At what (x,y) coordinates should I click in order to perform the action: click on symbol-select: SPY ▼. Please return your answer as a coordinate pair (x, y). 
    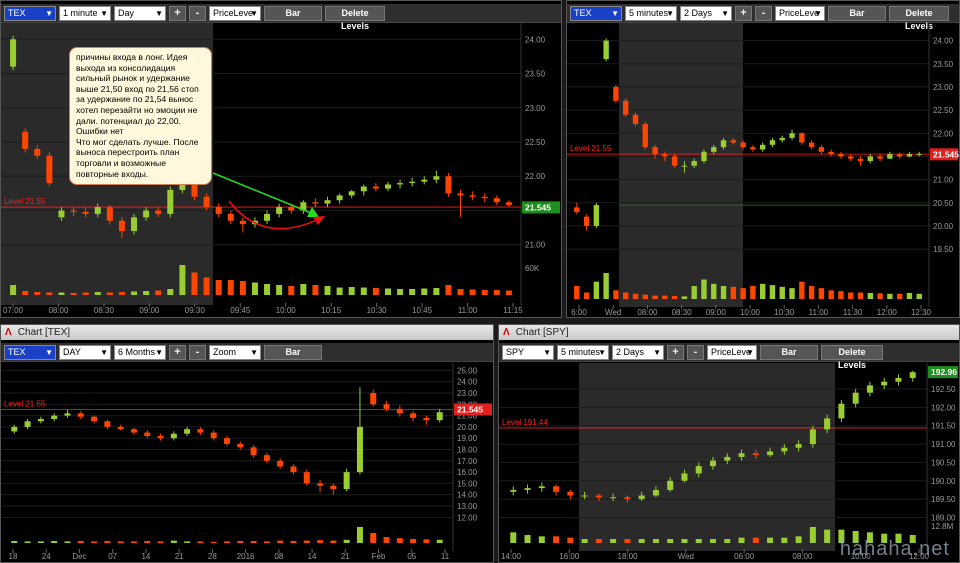
    Looking at the image, I should click on (528, 352).